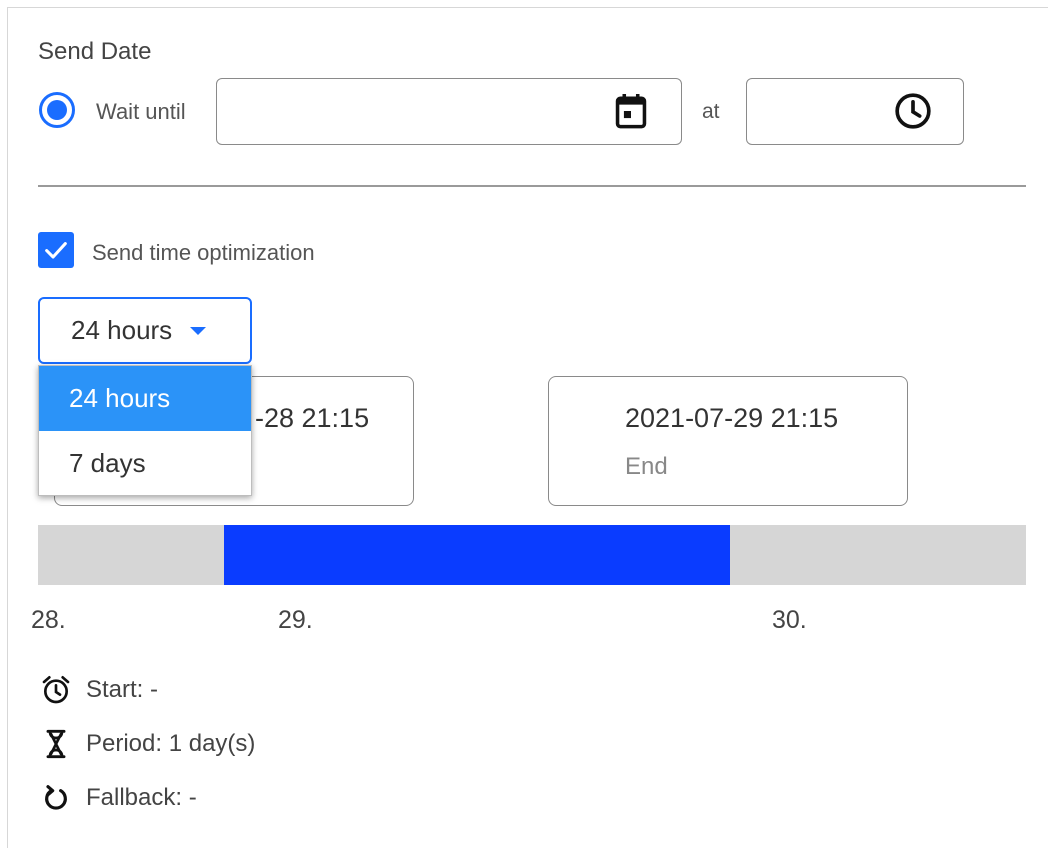 The height and width of the screenshot is (848, 1048). I want to click on period-select: 24 hours, so click(145, 330).